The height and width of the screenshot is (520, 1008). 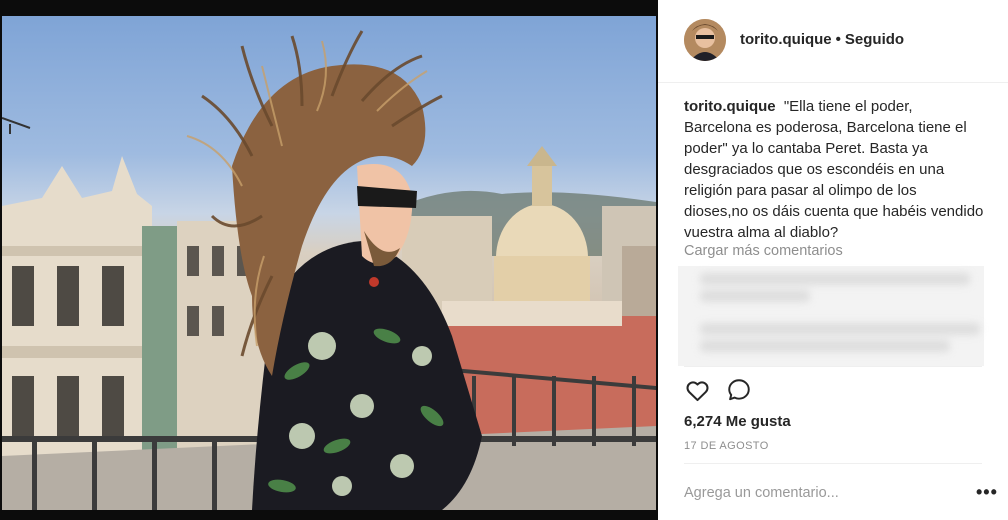 What do you see at coordinates (987, 492) in the screenshot?
I see `more-dots-icon: •••` at bounding box center [987, 492].